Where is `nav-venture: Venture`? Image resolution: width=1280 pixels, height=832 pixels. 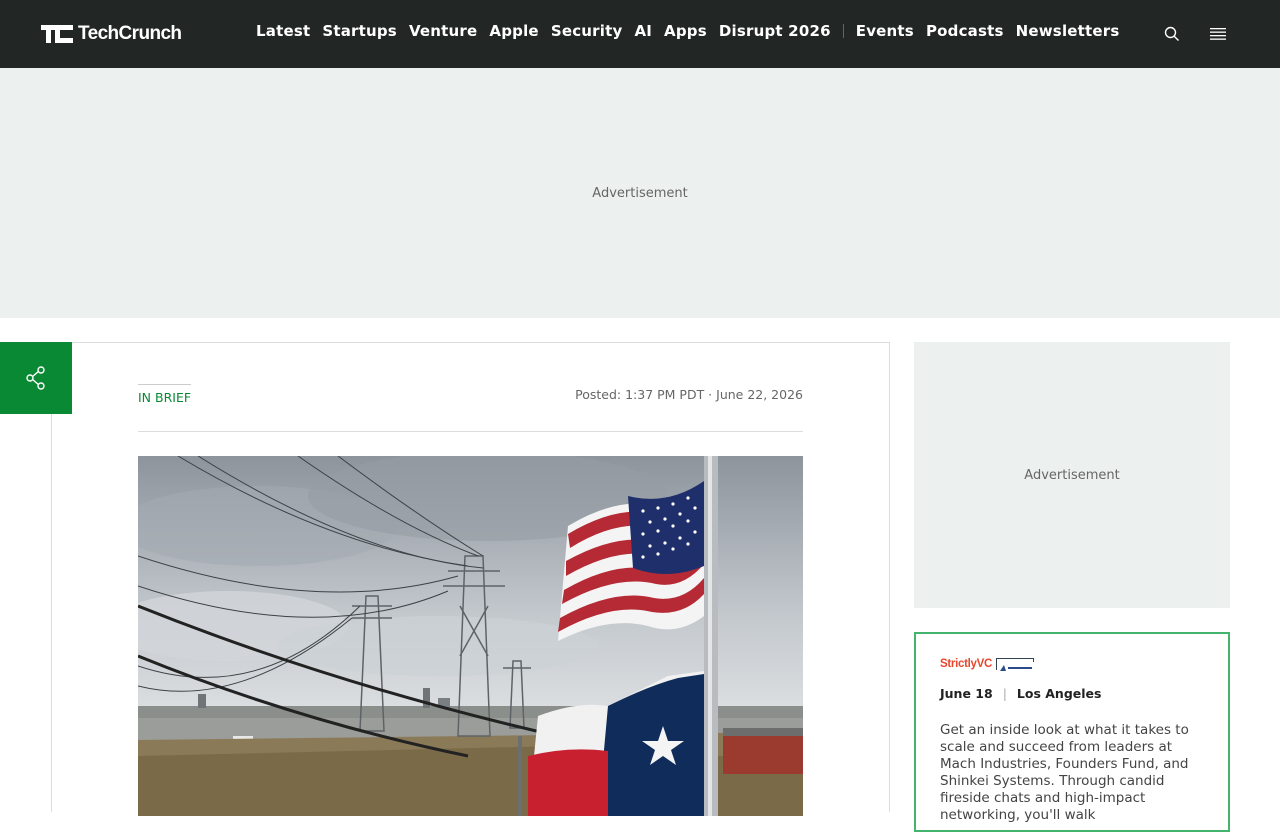 nav-venture: Venture is located at coordinates (443, 31).